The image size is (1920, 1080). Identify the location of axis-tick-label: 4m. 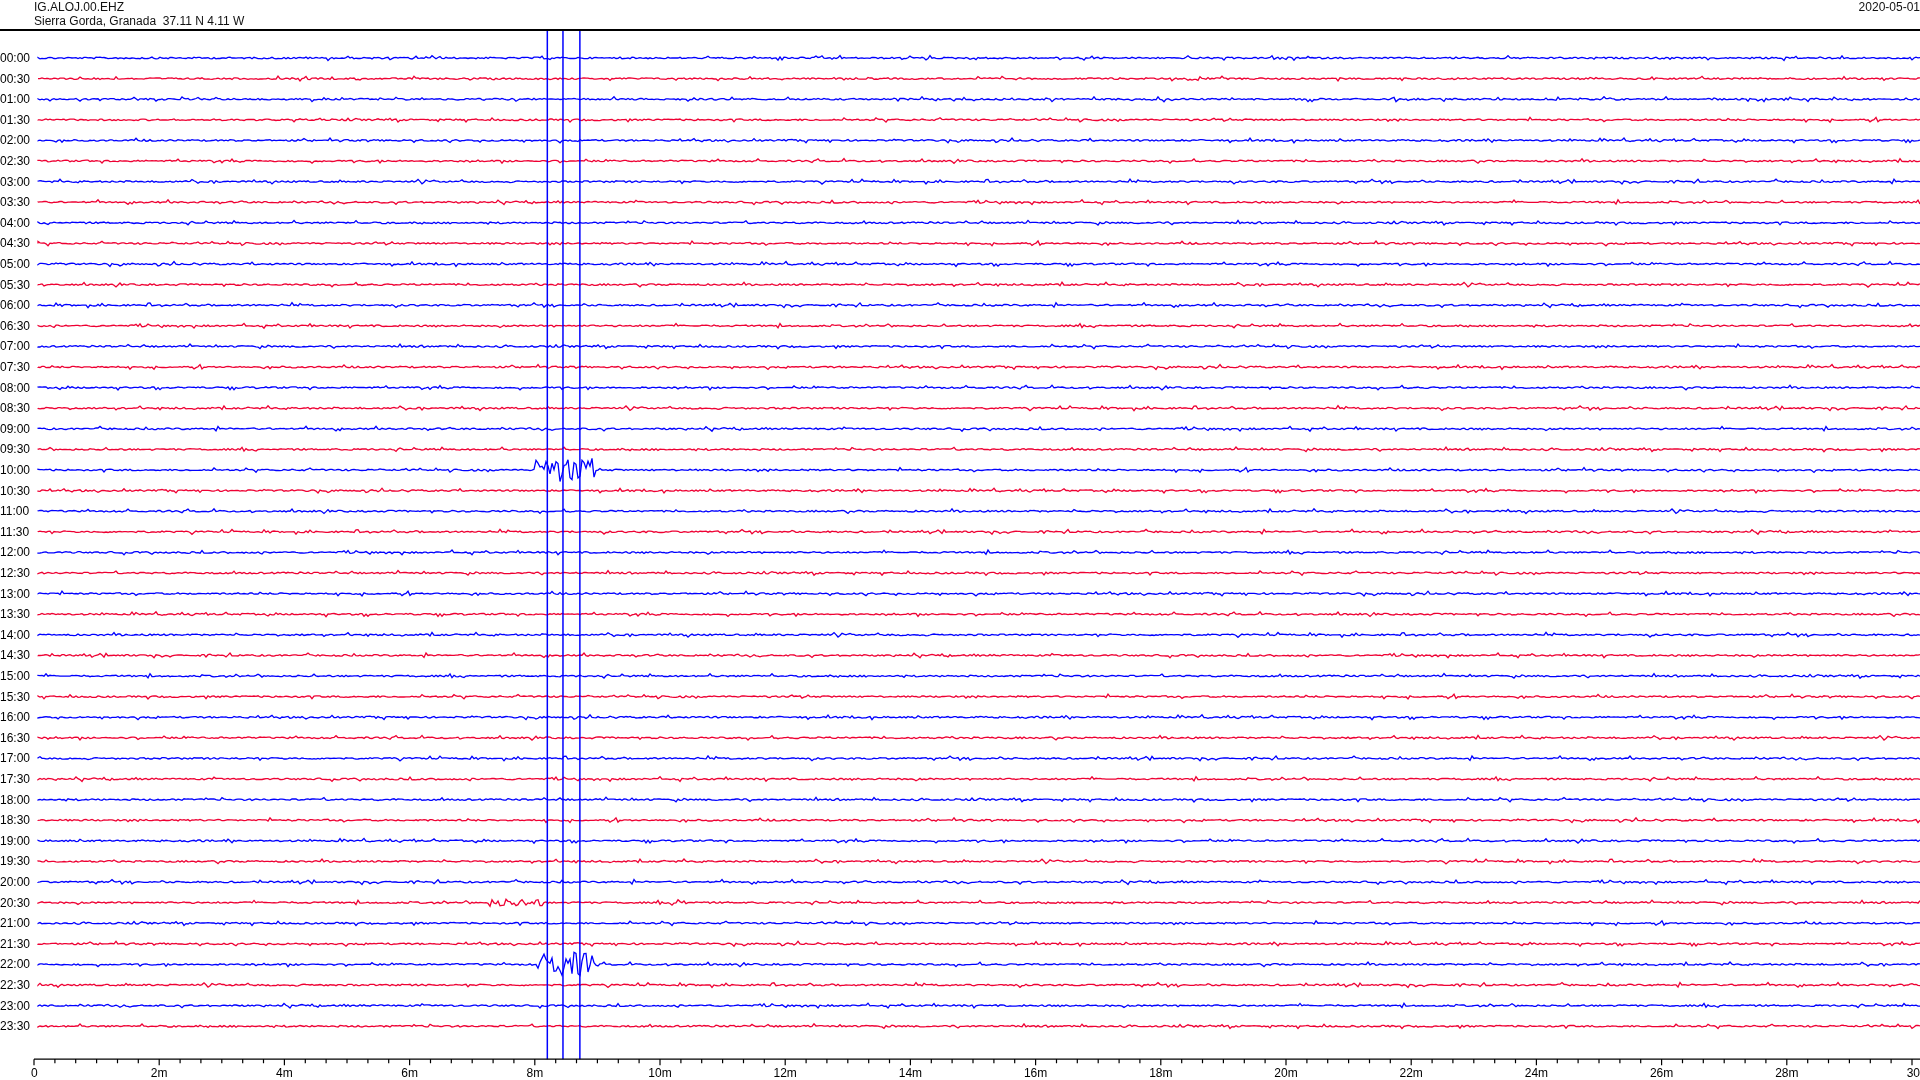
(284, 1072).